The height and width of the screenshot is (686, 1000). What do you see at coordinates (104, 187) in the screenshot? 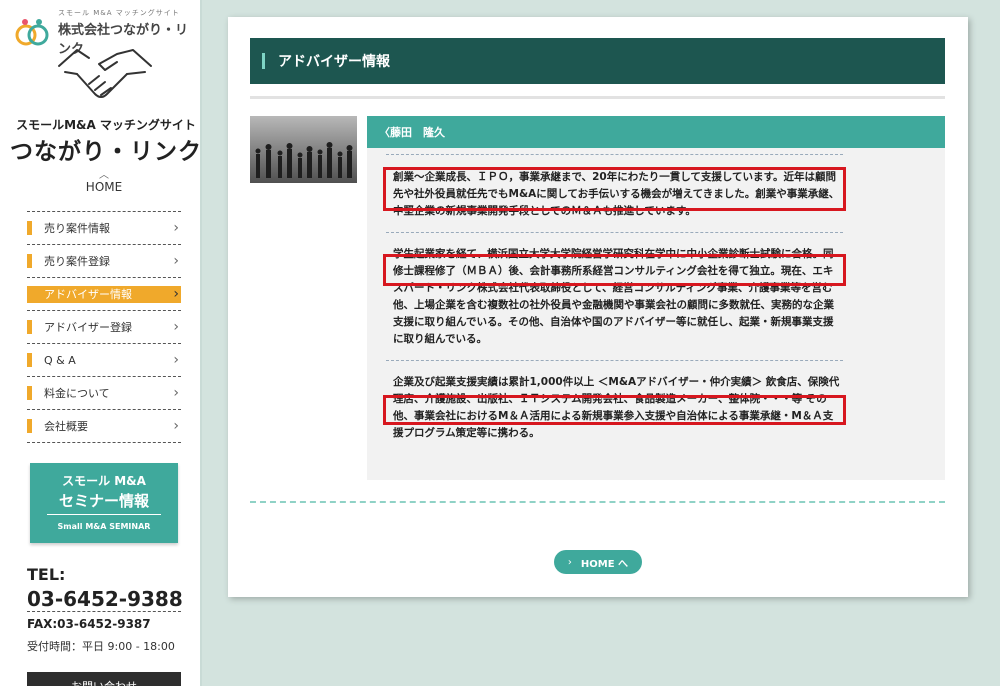
I see `home-link-label: HOME` at bounding box center [104, 187].